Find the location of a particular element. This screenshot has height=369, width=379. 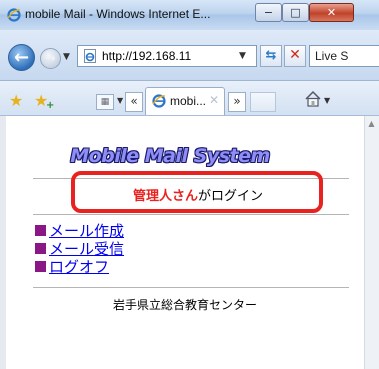

footer-organization: 岩手県立総合教育センター is located at coordinates (184, 305).